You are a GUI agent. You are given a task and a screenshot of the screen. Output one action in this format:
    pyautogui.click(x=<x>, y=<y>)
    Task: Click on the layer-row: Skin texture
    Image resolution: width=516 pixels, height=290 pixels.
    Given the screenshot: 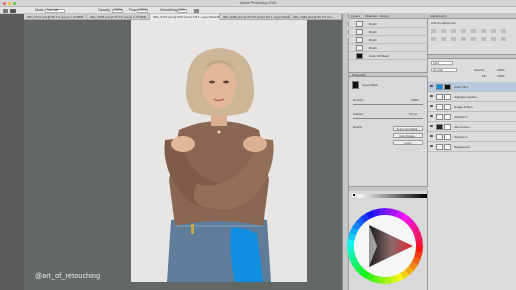 What is the action you would take?
    pyautogui.click(x=472, y=127)
    